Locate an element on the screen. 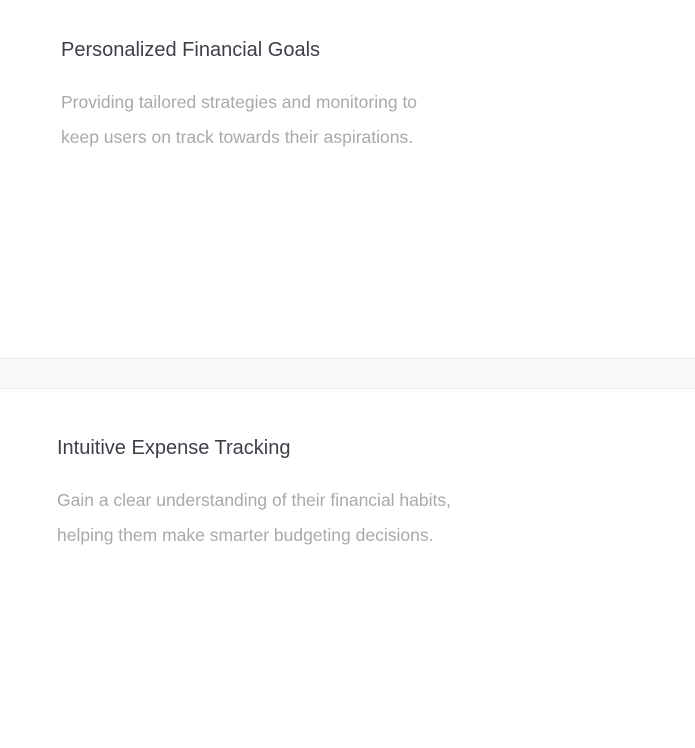 This screenshot has height=748, width=695. feature-title: Intuitive Expense Tracking is located at coordinates (174, 448).